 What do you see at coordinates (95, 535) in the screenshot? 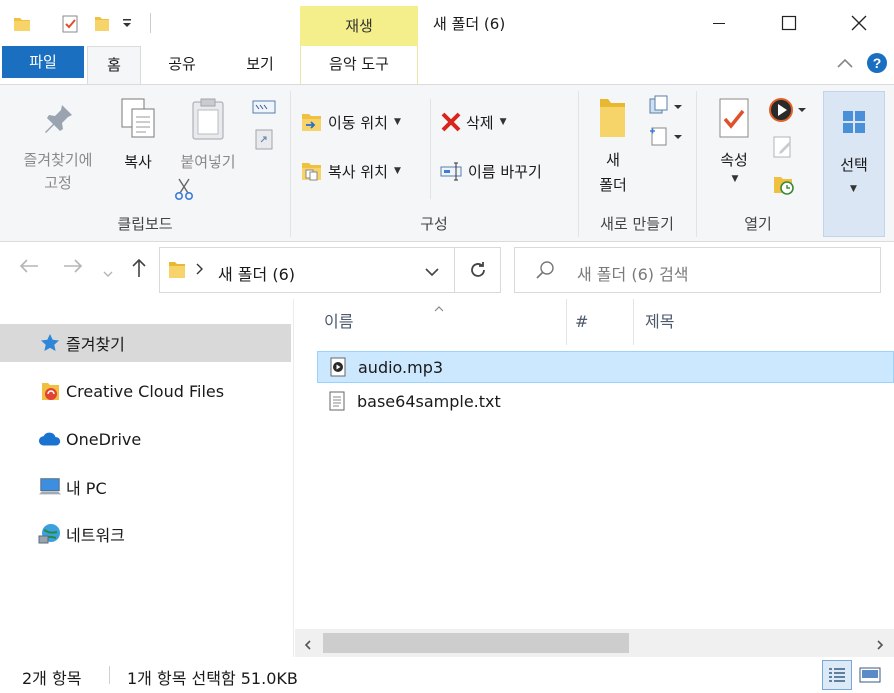
I see `nav-item-label: 네트워크` at bounding box center [95, 535].